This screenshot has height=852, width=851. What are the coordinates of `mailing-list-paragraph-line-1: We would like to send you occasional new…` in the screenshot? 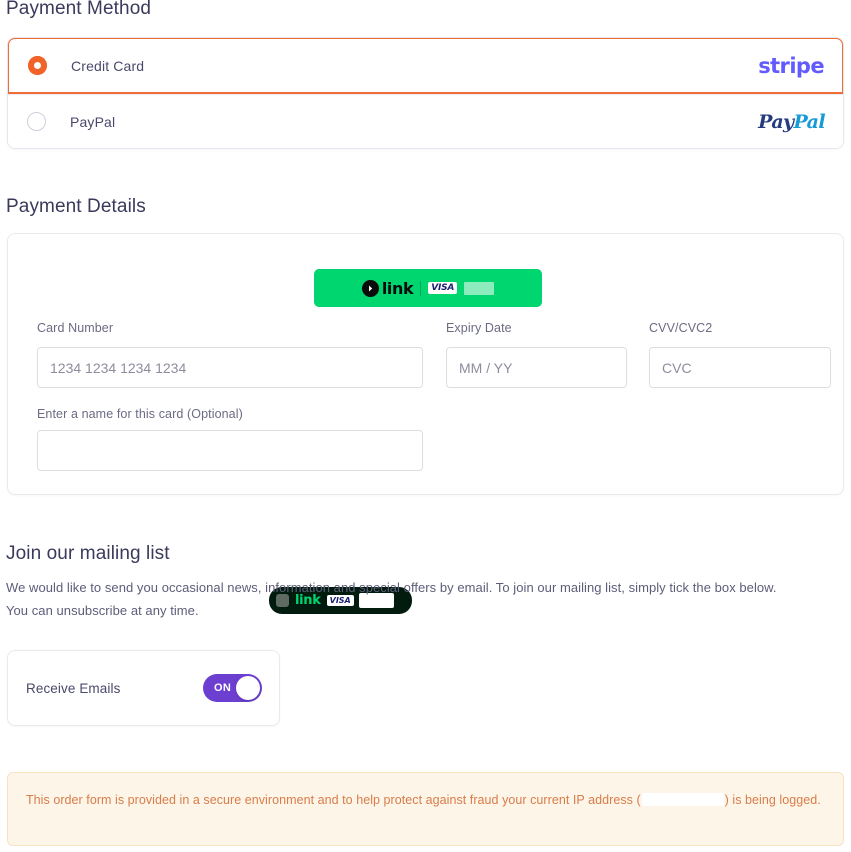 It's located at (391, 587).